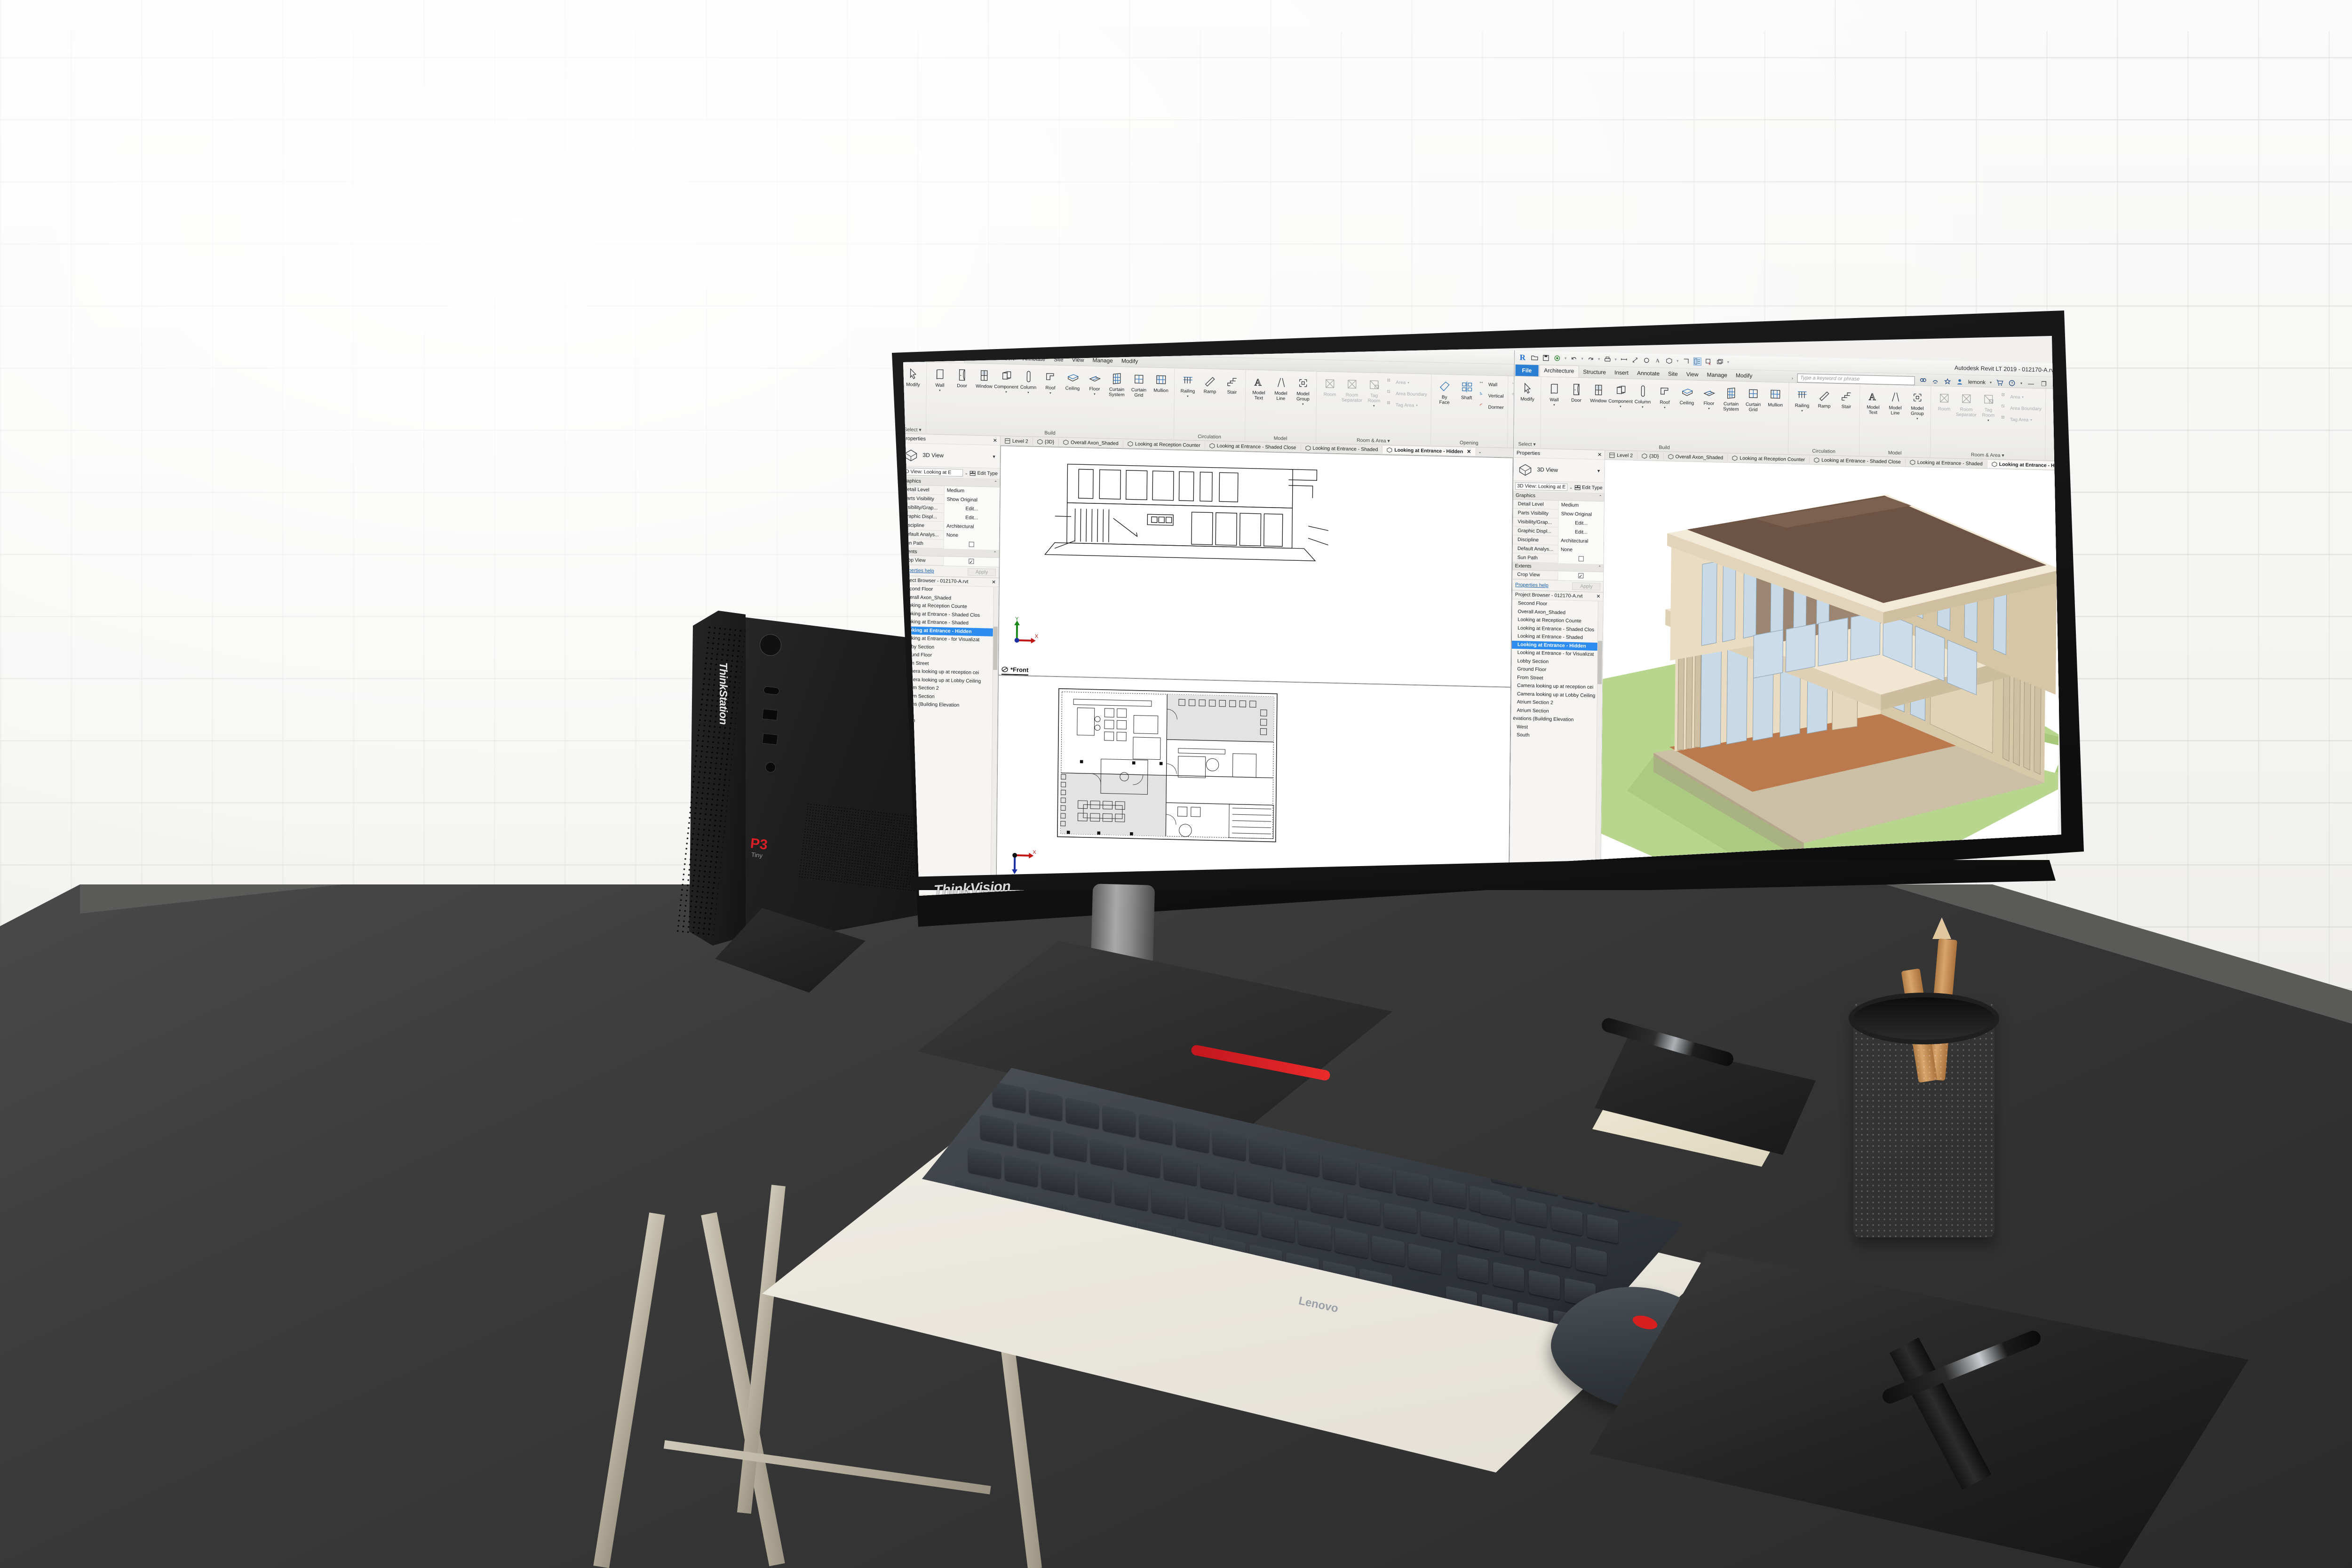  Describe the element at coordinates (1532, 585) in the screenshot. I see `properties-help-link: Properties help` at that location.